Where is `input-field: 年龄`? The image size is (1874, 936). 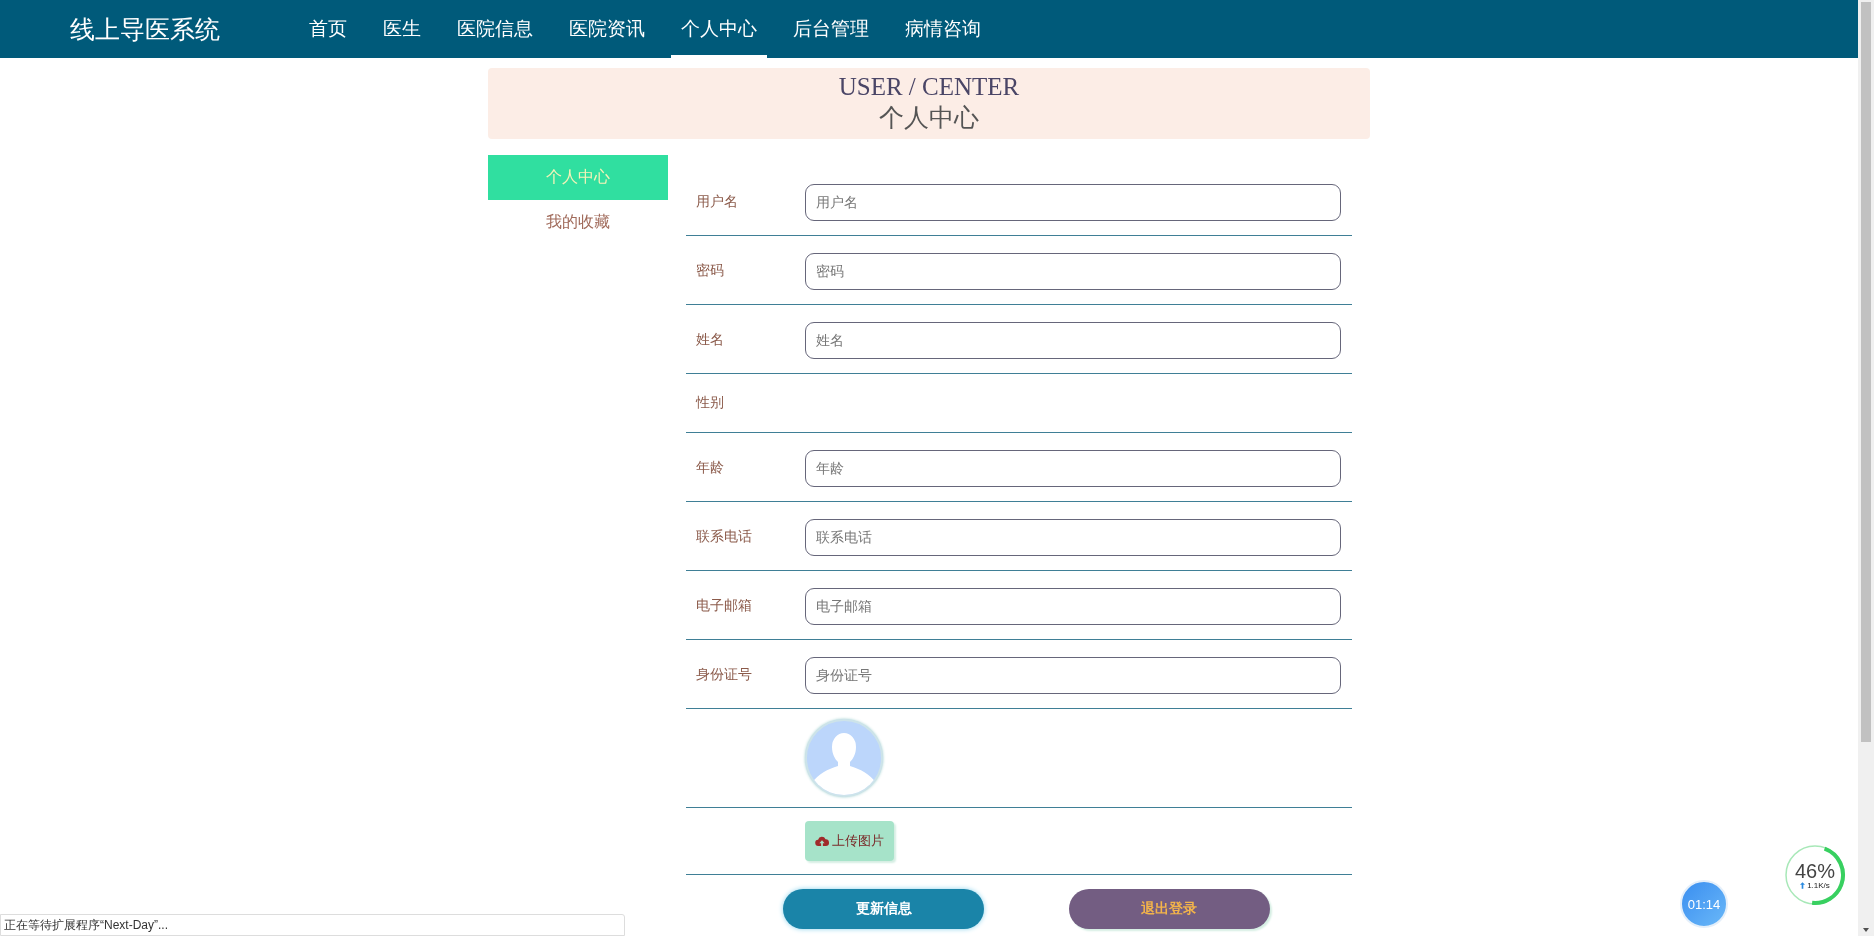
input-field: 年龄 is located at coordinates (1073, 468).